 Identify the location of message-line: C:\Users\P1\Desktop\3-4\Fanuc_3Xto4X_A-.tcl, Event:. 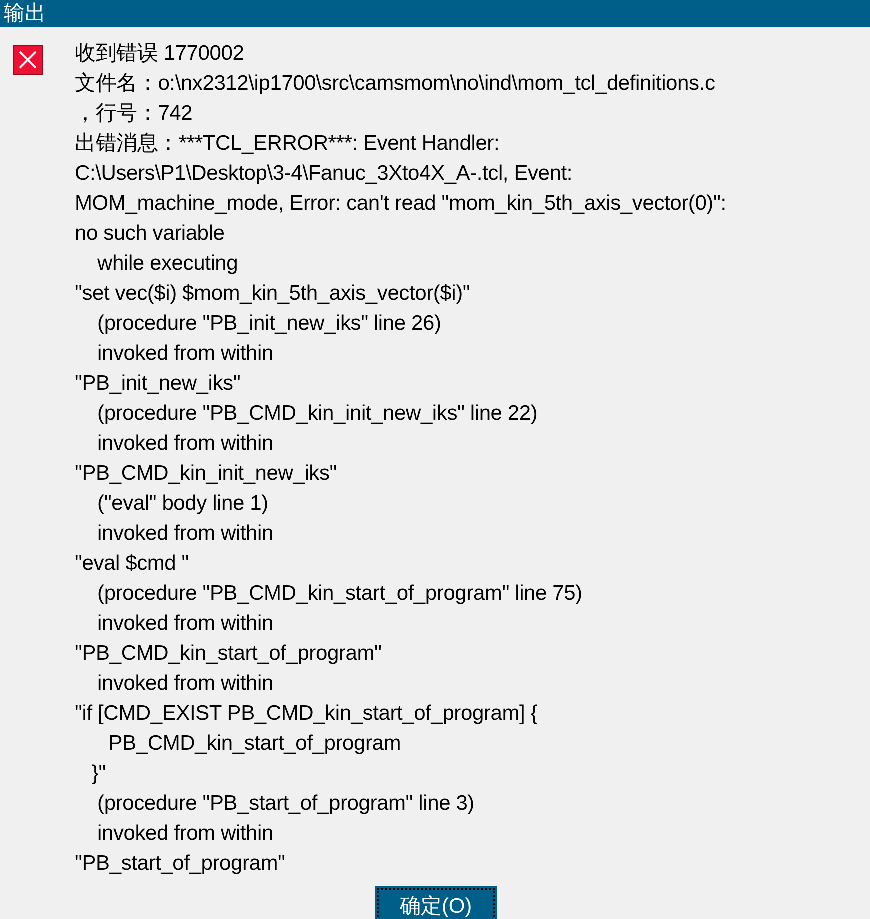
(324, 174).